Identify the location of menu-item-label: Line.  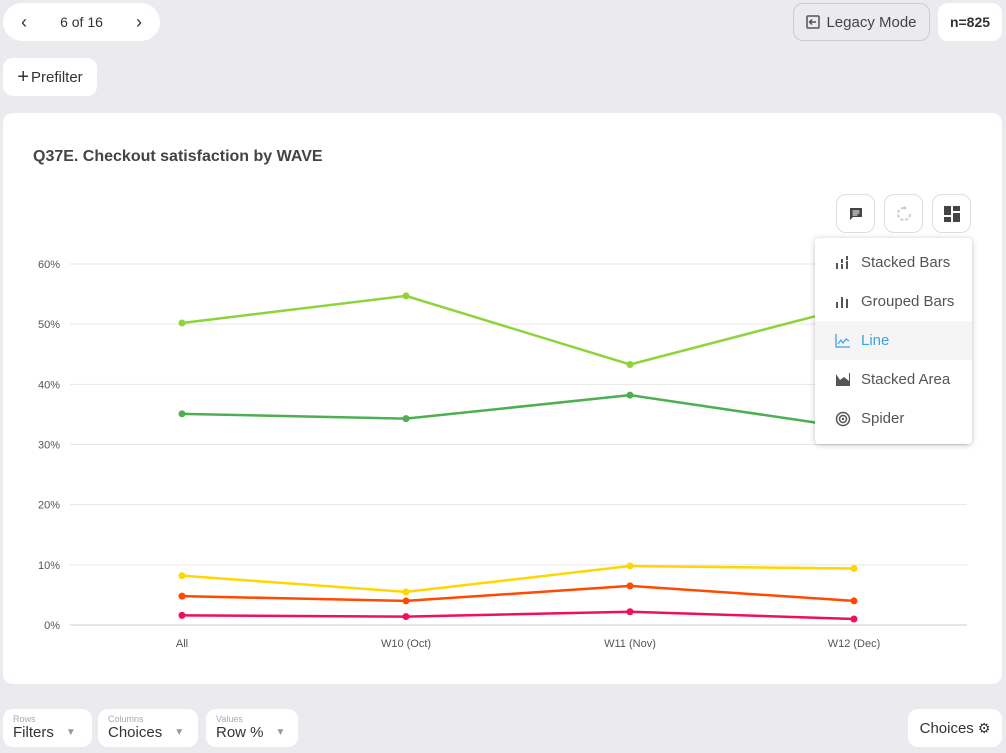
(875, 340).